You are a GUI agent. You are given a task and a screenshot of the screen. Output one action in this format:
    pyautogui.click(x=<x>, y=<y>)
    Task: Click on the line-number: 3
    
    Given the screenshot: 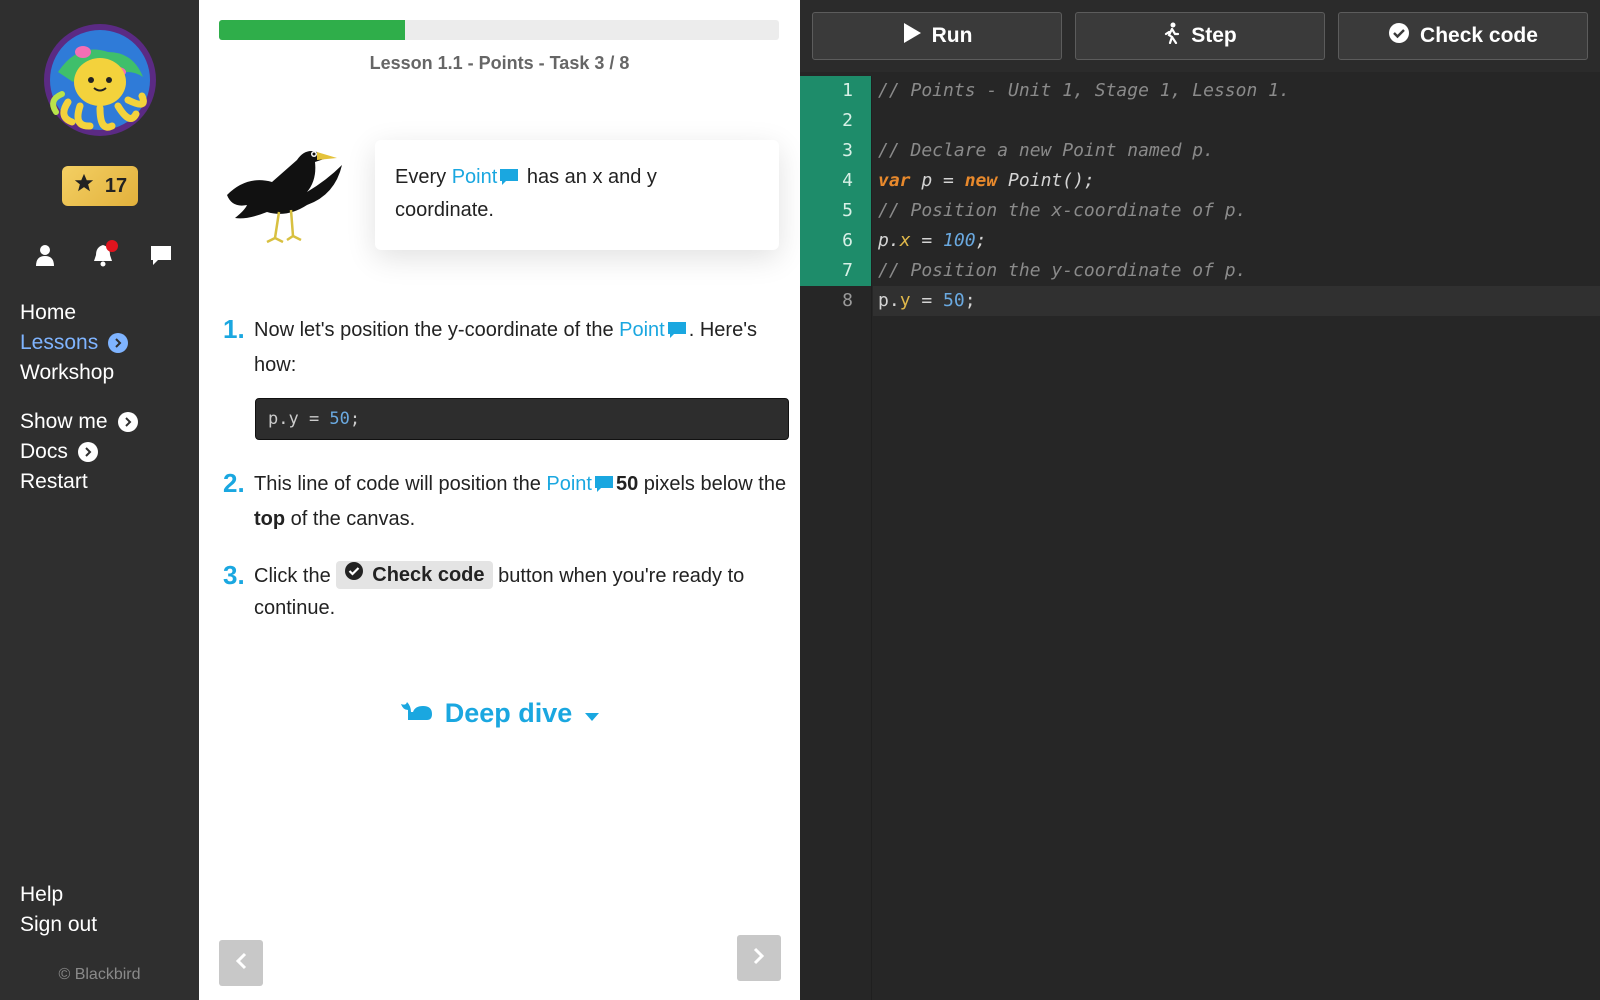 What is the action you would take?
    pyautogui.click(x=835, y=151)
    